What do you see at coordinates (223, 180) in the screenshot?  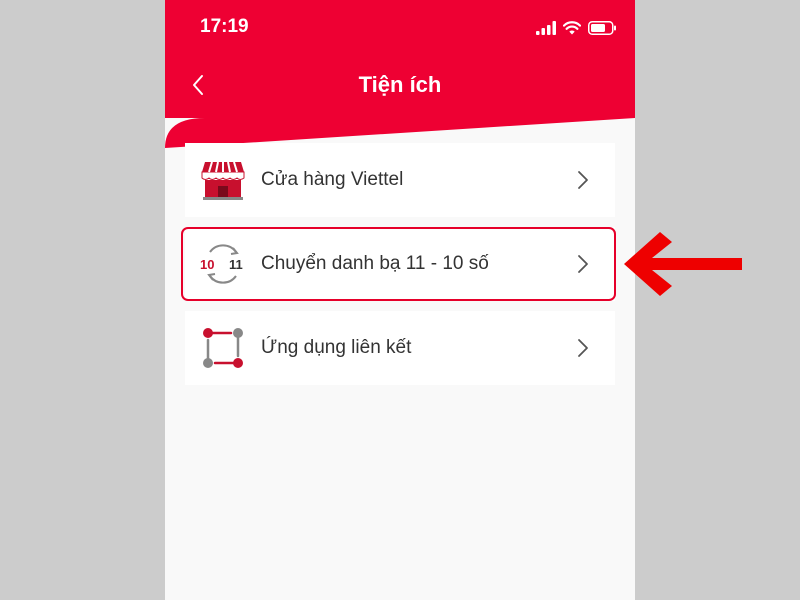 I see `store-icon` at bounding box center [223, 180].